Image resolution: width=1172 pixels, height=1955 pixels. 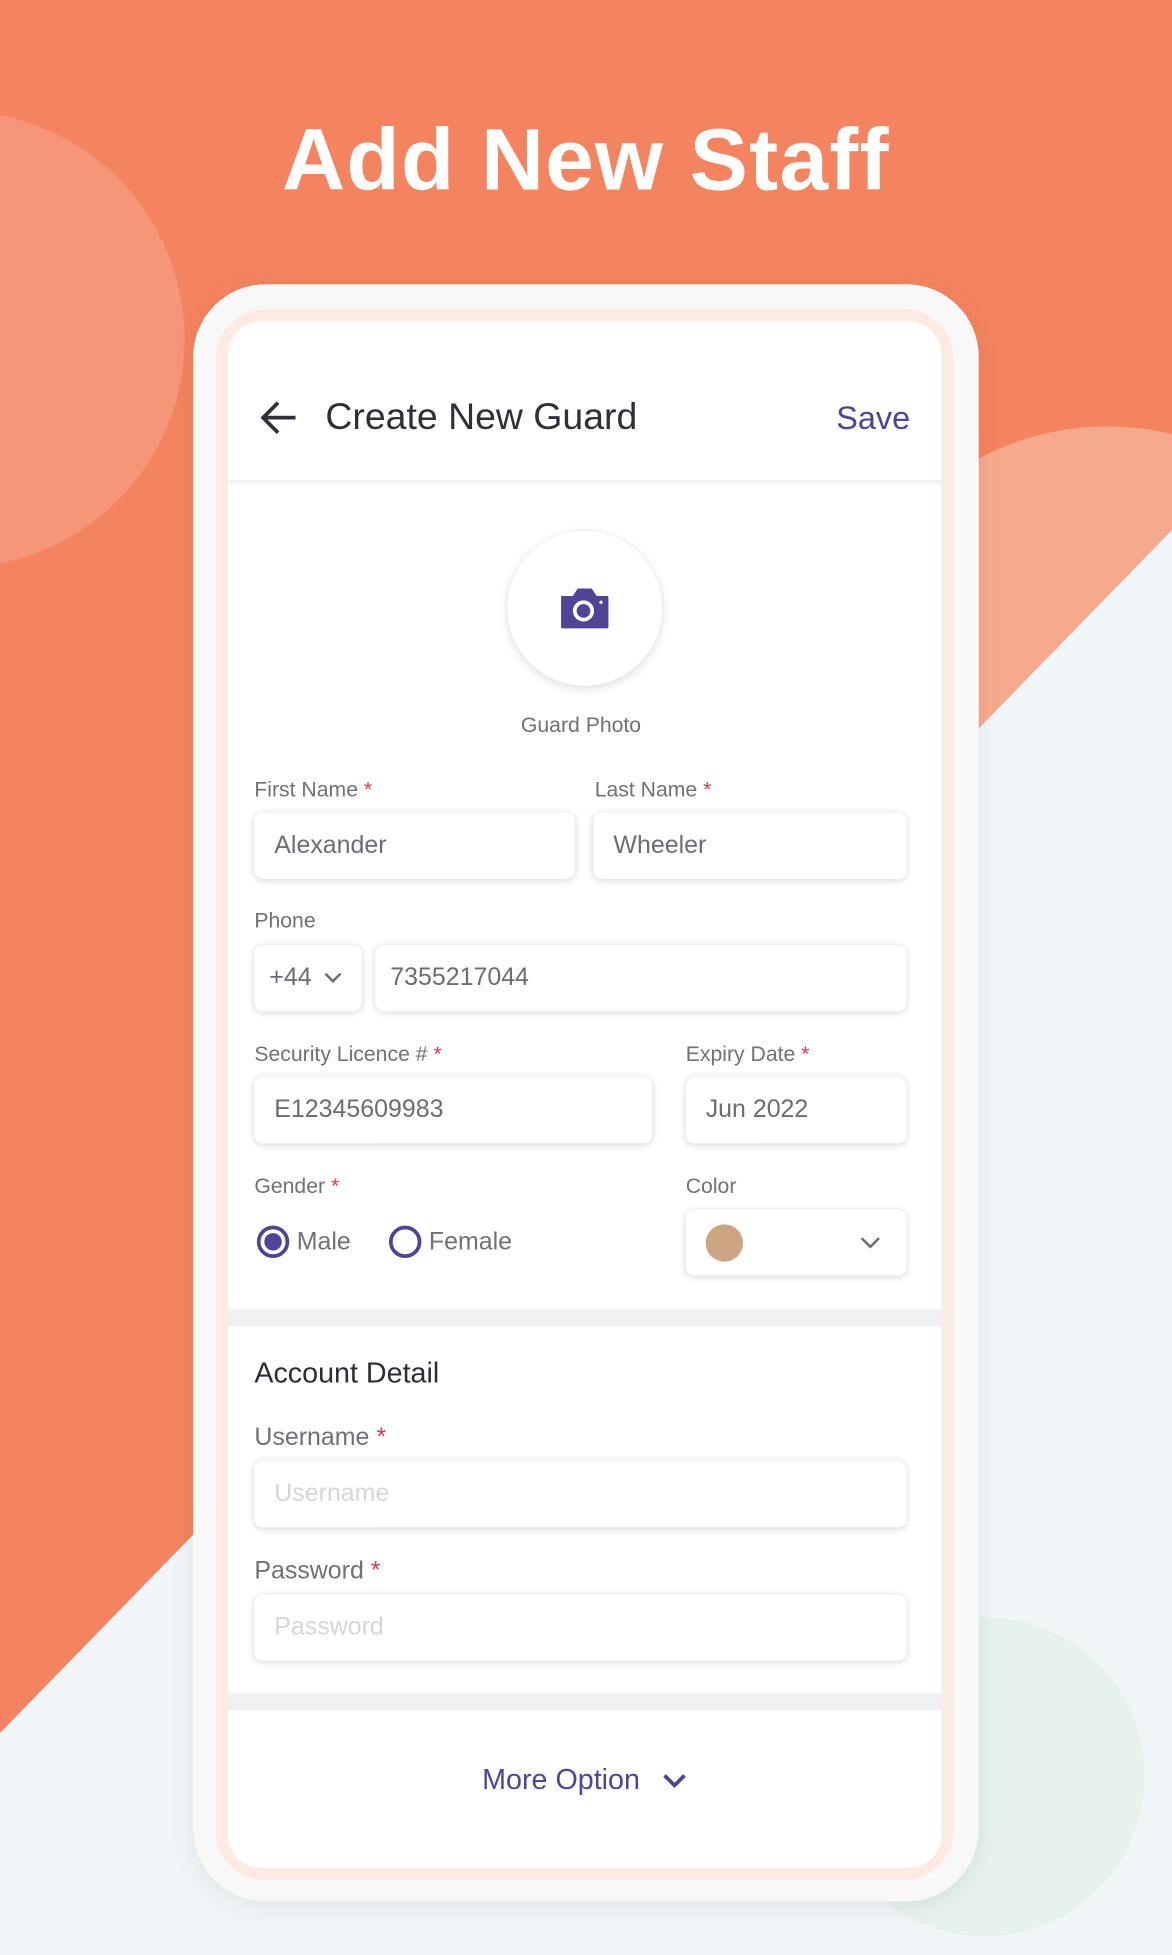 What do you see at coordinates (711, 1186) in the screenshot?
I see `color-label: Color` at bounding box center [711, 1186].